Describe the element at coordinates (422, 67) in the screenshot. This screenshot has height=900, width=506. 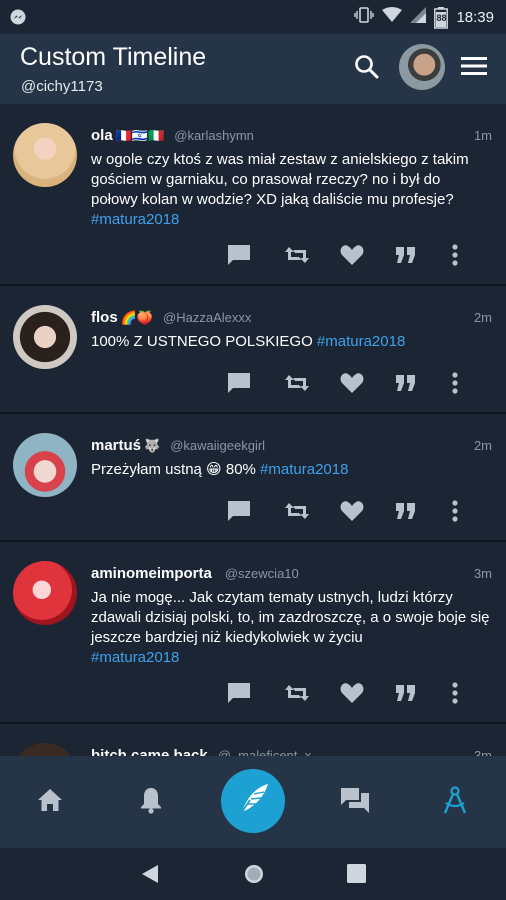
I see `profile-avatar` at that location.